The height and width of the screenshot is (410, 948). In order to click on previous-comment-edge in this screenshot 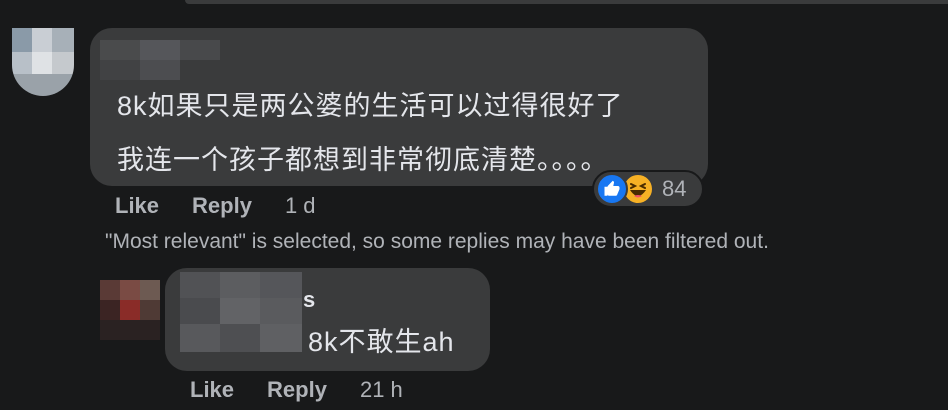, I will do `click(566, 2)`.